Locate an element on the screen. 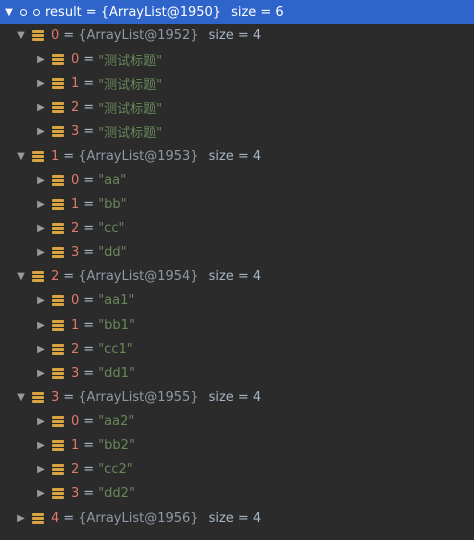 The height and width of the screenshot is (540, 474). tree-row-list: ▶ 4 = {ArrayList@1956} size = 4 is located at coordinates (237, 518).